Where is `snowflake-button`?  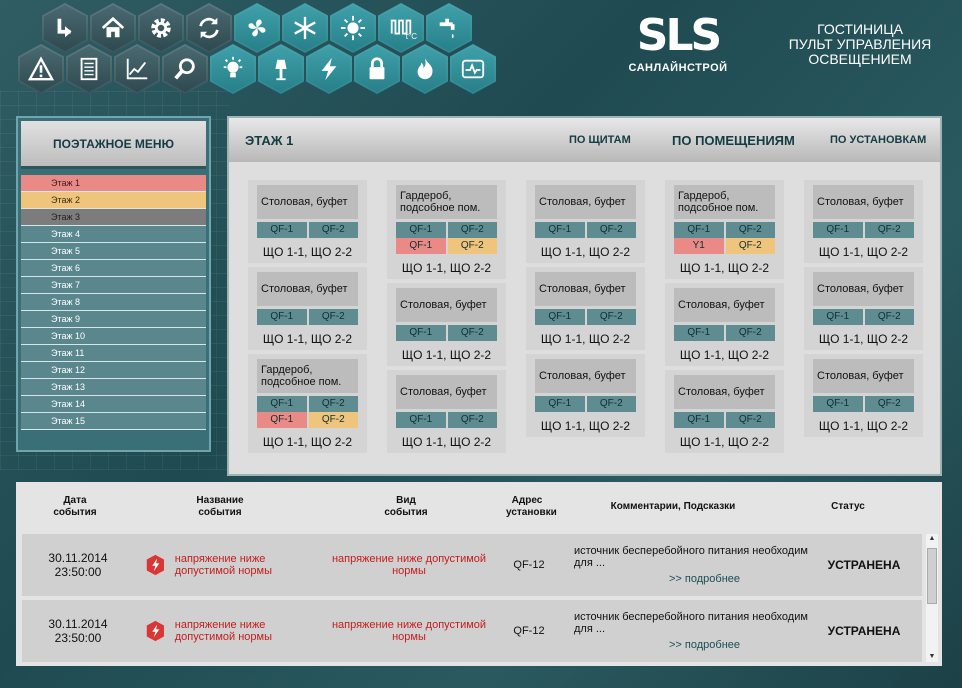
snowflake-button is located at coordinates (305, 28).